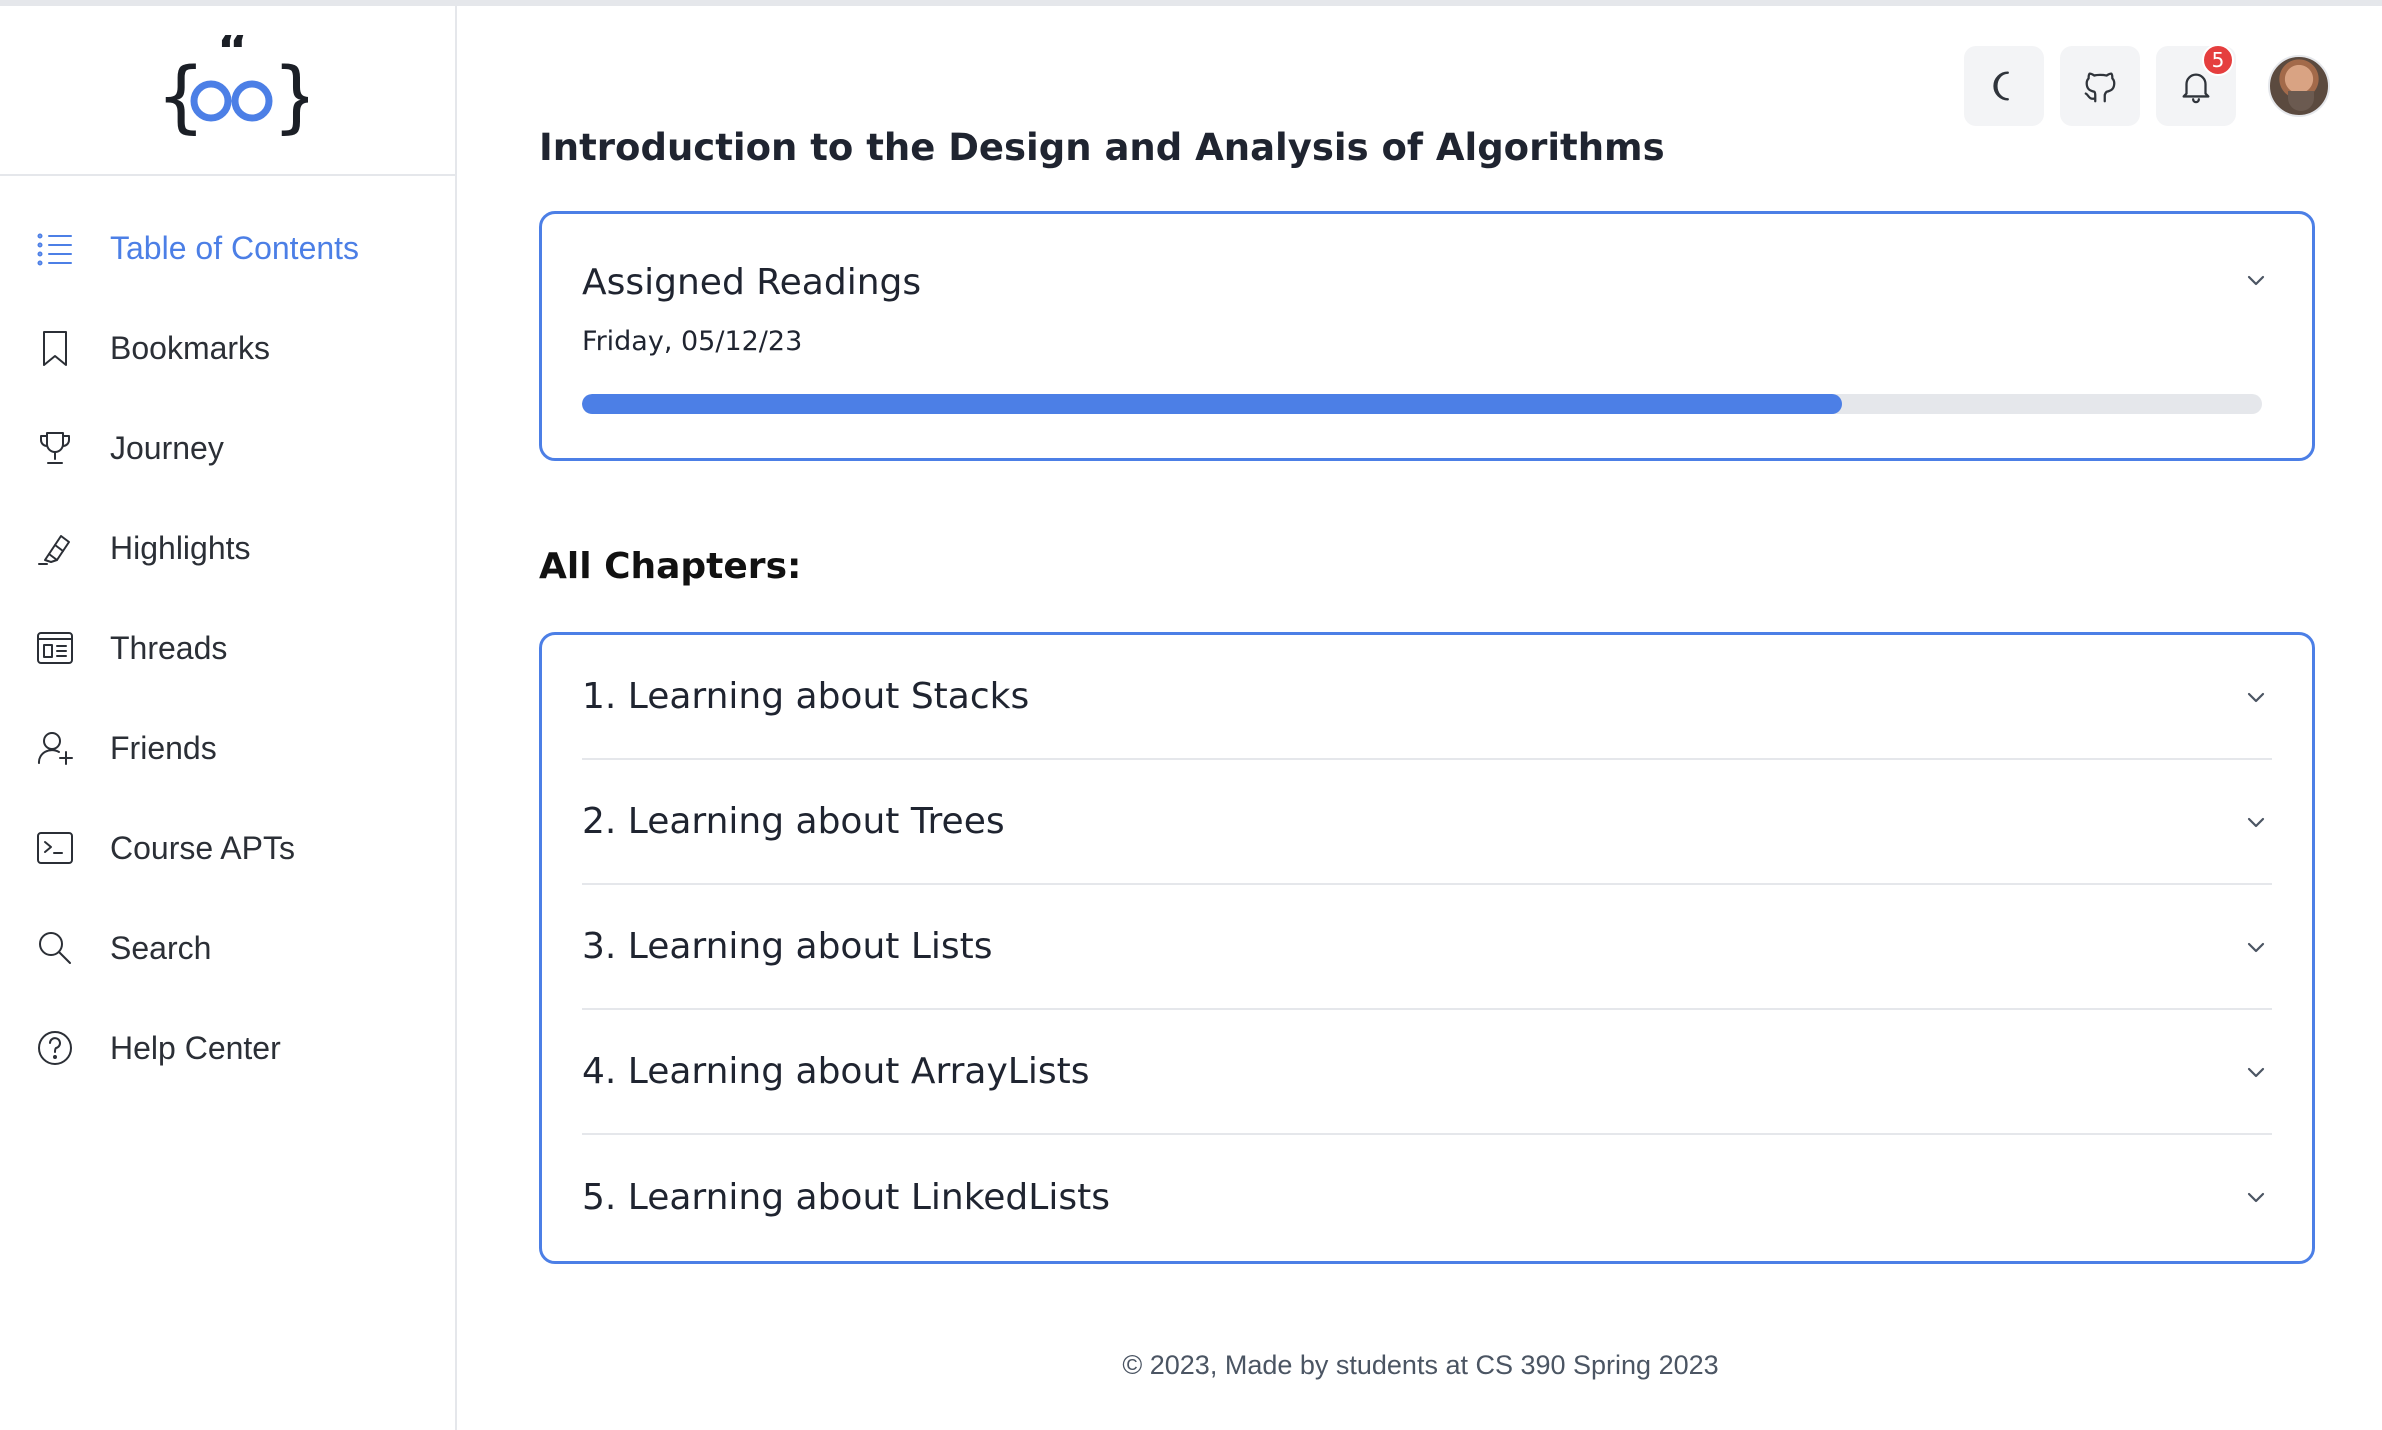  What do you see at coordinates (227, 448) in the screenshot?
I see `sidebar-item-journey: Journey` at bounding box center [227, 448].